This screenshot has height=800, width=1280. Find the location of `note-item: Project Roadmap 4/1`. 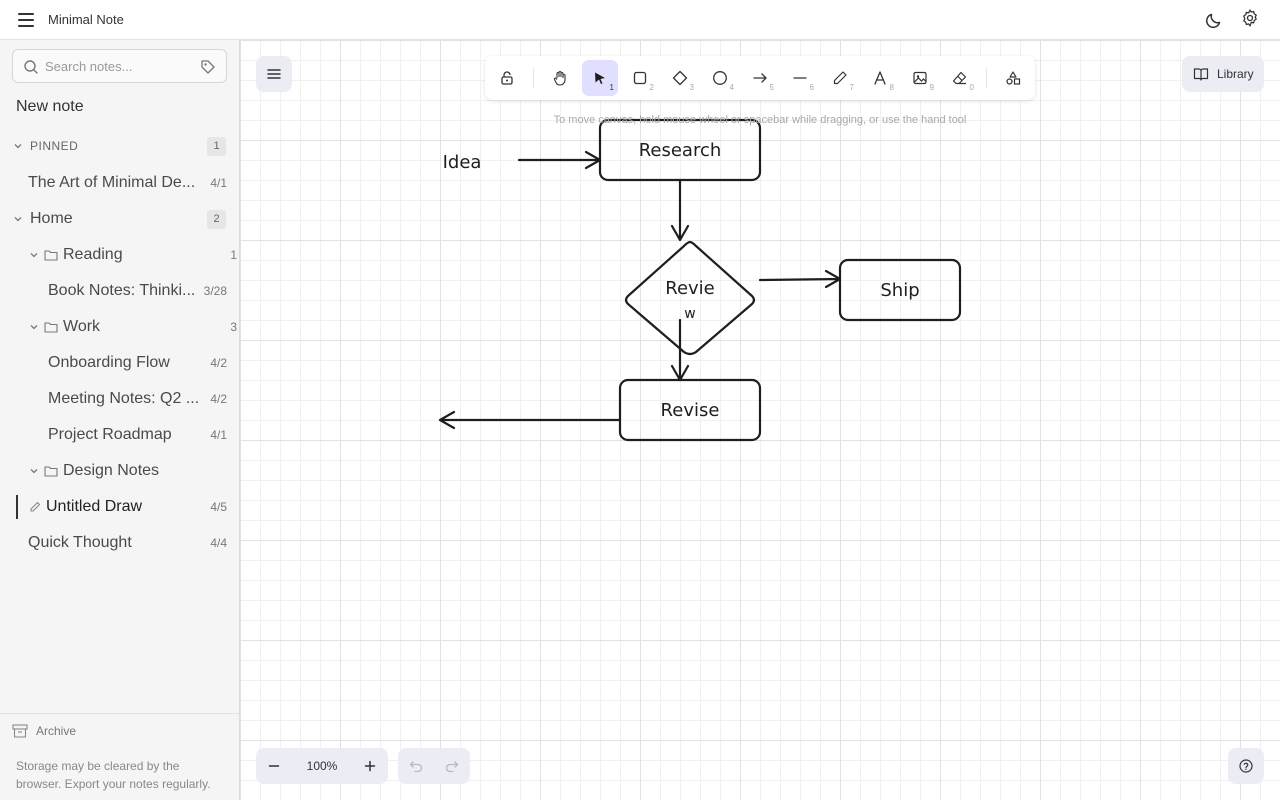

note-item: Project Roadmap 4/1 is located at coordinates (119, 435).